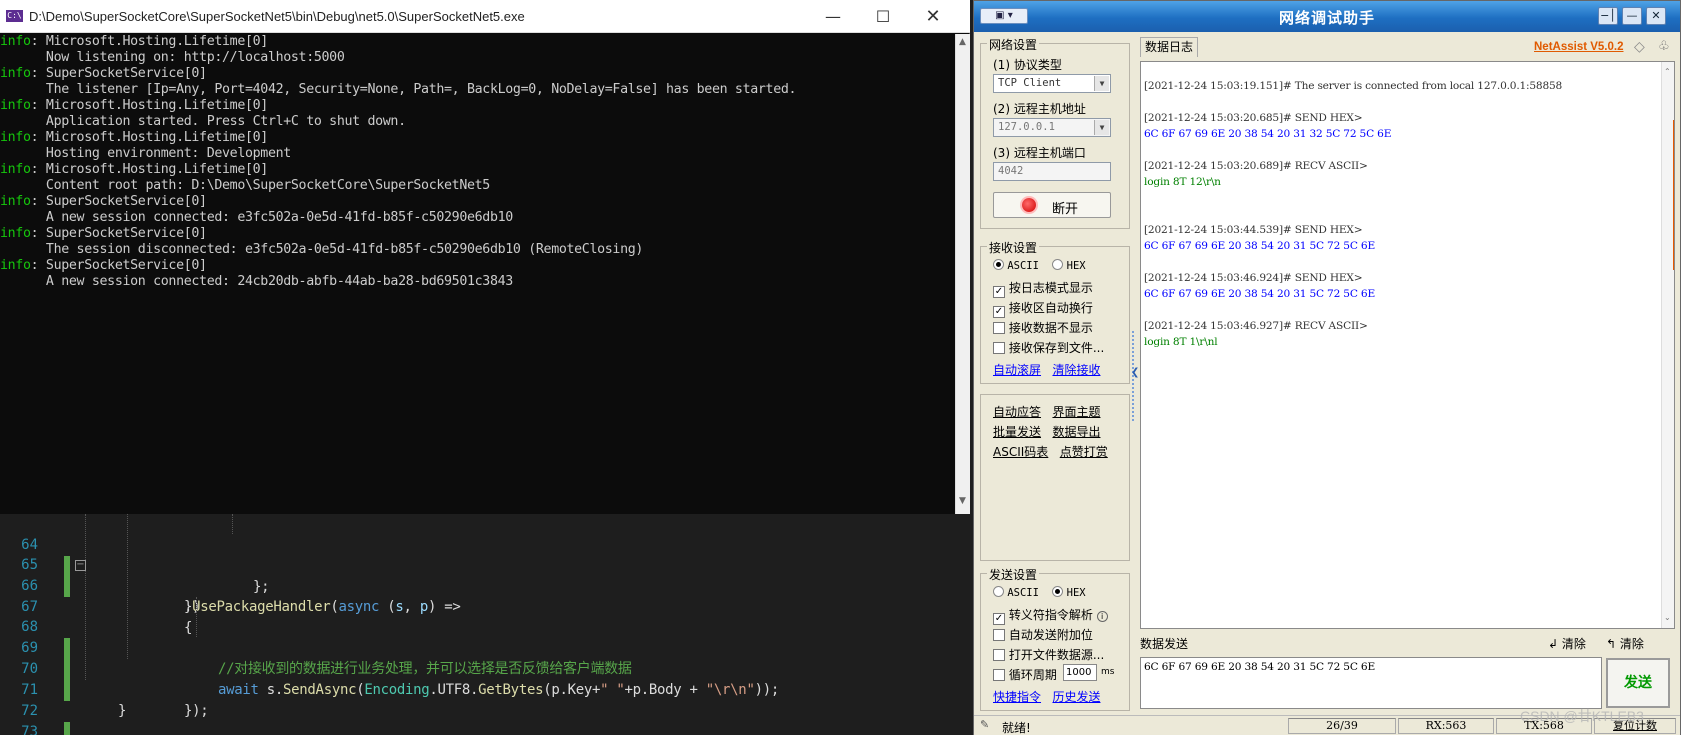 This screenshot has width=1681, height=735. Describe the element at coordinates (1052, 127) in the screenshot. I see `host-select: 127.0.0.1 ▼` at that location.